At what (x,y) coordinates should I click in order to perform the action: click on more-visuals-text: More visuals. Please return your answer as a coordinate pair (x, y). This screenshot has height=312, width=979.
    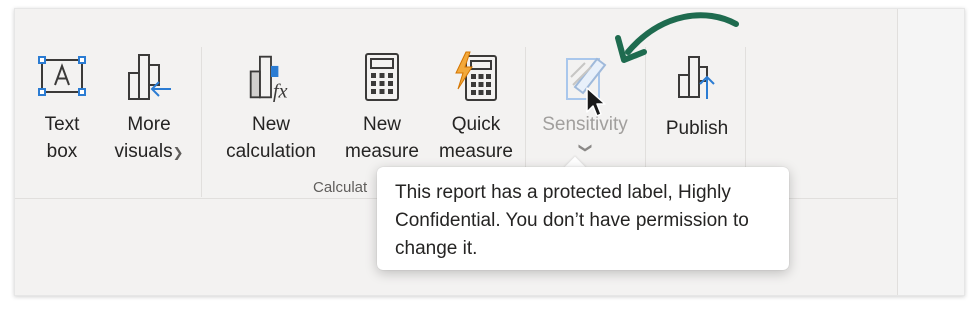
    Looking at the image, I should click on (143, 138).